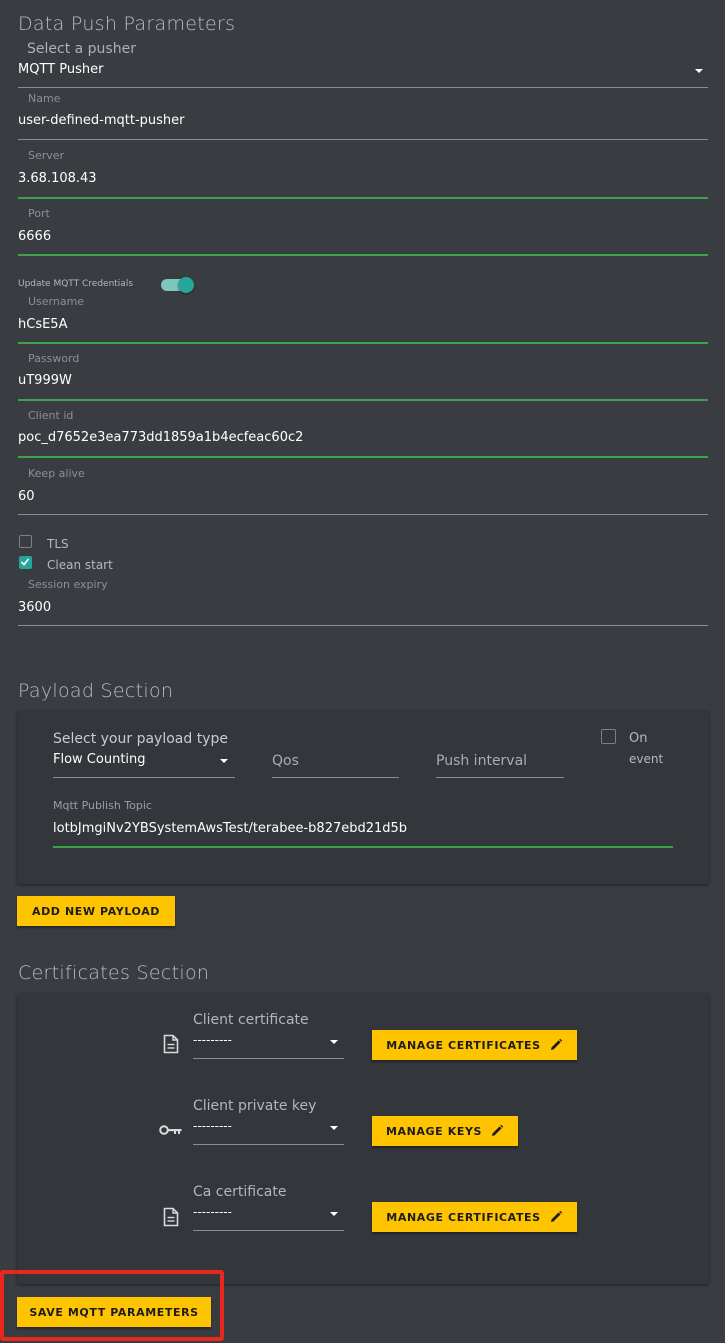 The height and width of the screenshot is (1343, 725). Describe the element at coordinates (170, 1130) in the screenshot. I see `key-icon` at that location.